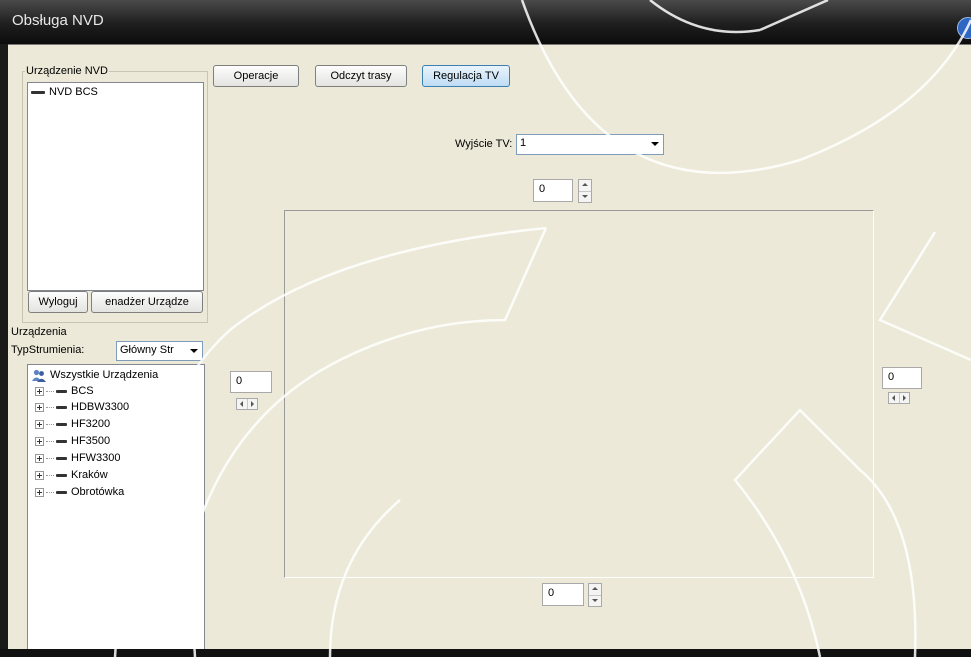  I want to click on tree-item-label: HFW3300, so click(96, 458).